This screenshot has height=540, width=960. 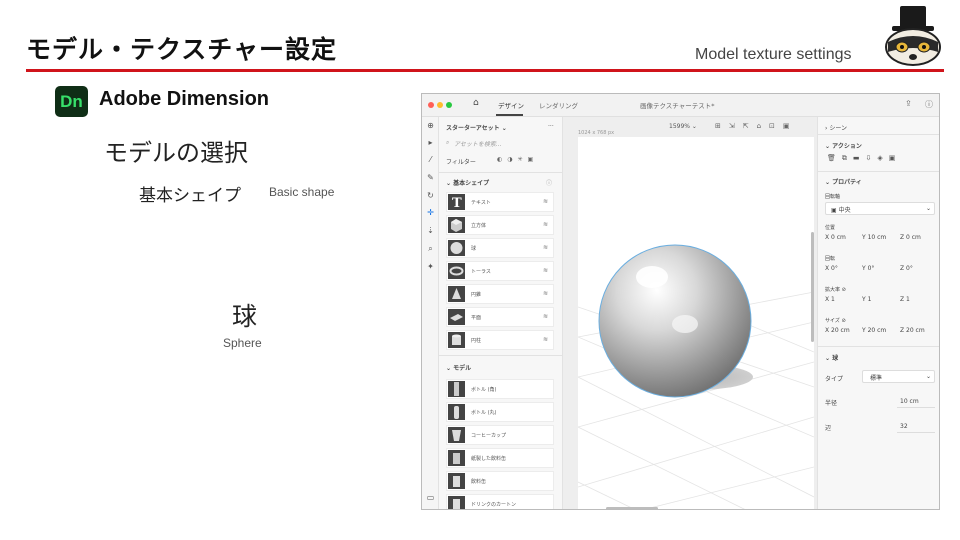 What do you see at coordinates (430, 230) in the screenshot?
I see `dolly-icon: ⇣` at bounding box center [430, 230].